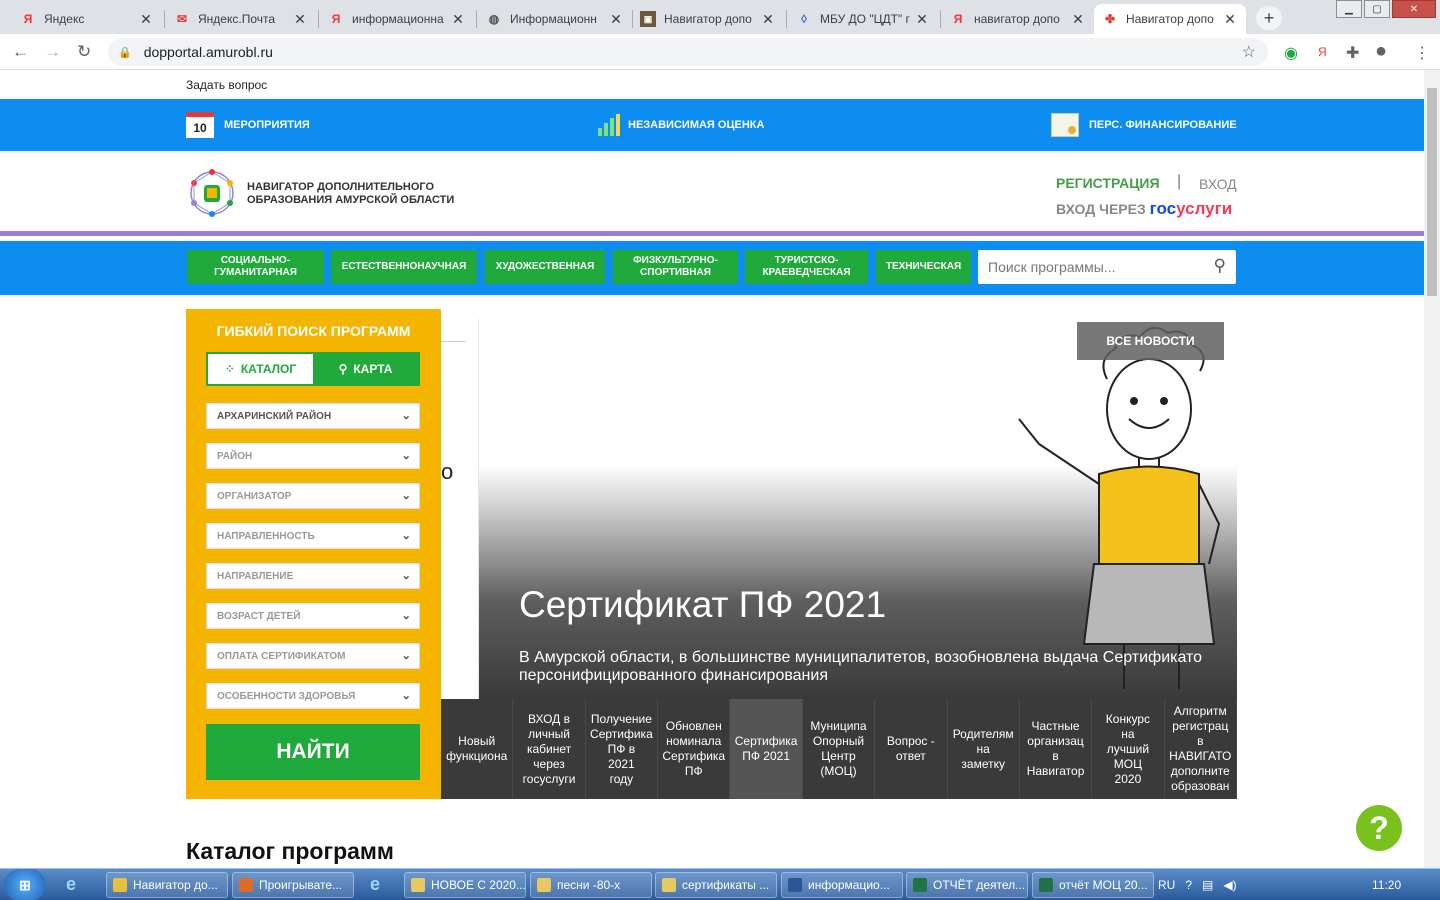 This screenshot has width=1440, height=900. Describe the element at coordinates (1432, 469) in the screenshot. I see `page-scrollbar` at that location.